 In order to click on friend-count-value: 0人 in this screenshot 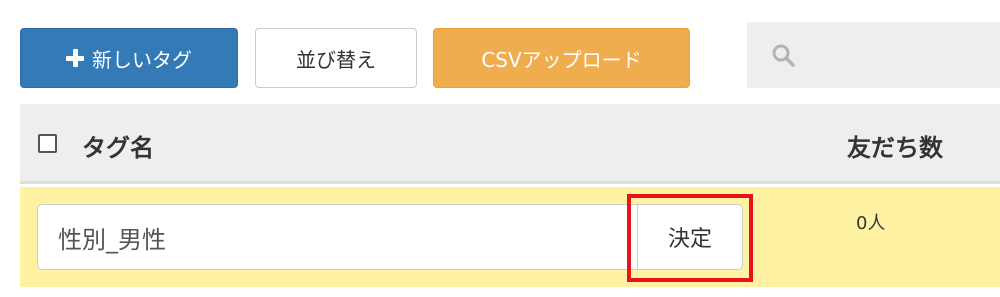, I will do `click(871, 223)`.